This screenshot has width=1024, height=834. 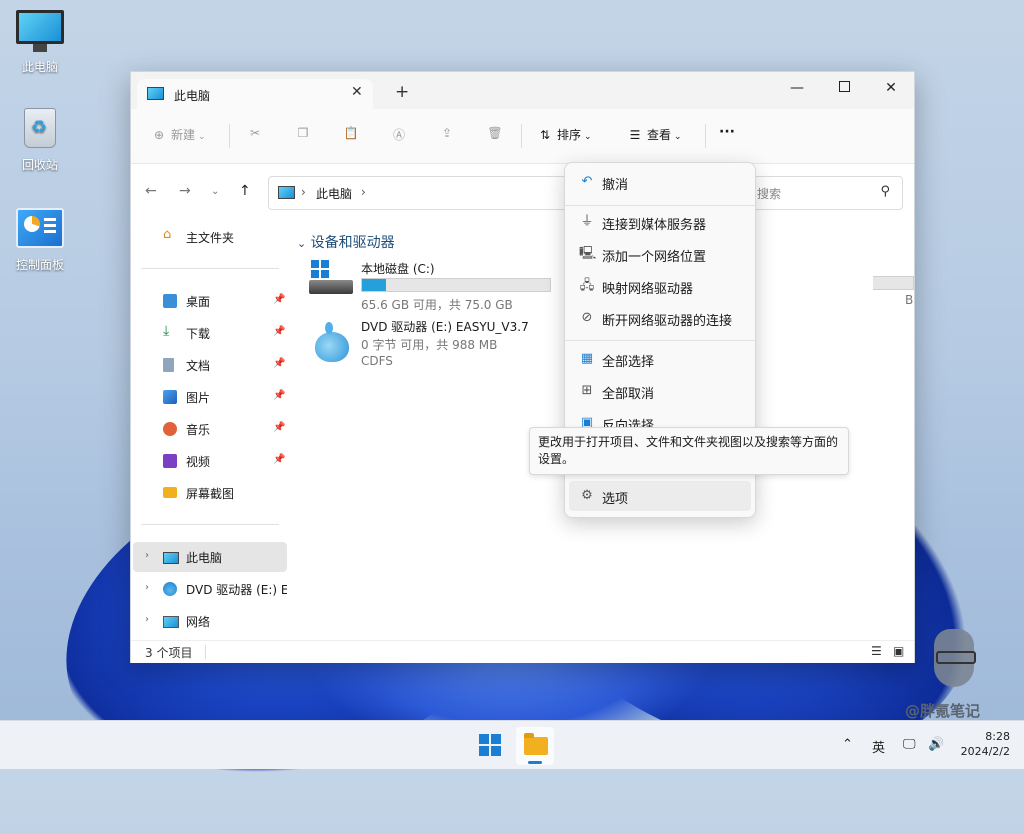 What do you see at coordinates (985, 751) in the screenshot?
I see `clock-date: 2024/2/2` at bounding box center [985, 751].